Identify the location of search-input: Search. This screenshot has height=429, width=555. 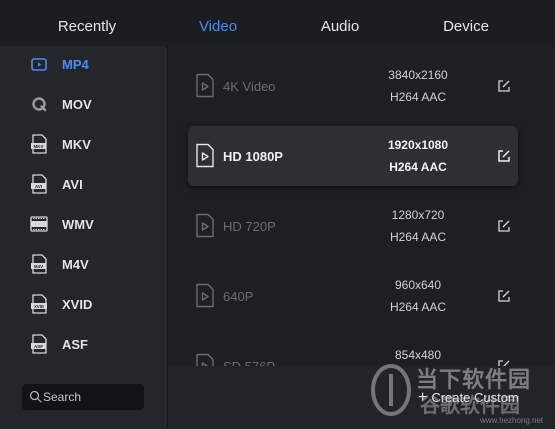
(83, 397).